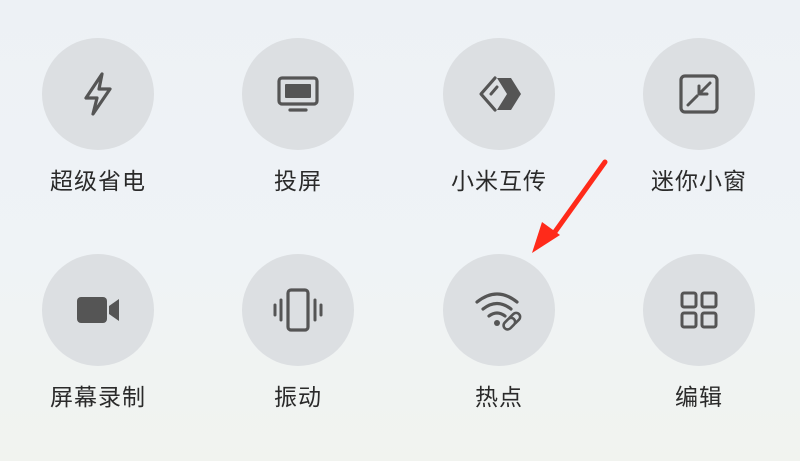 The image size is (800, 461). I want to click on transfer-arrows-icon, so click(500, 94).